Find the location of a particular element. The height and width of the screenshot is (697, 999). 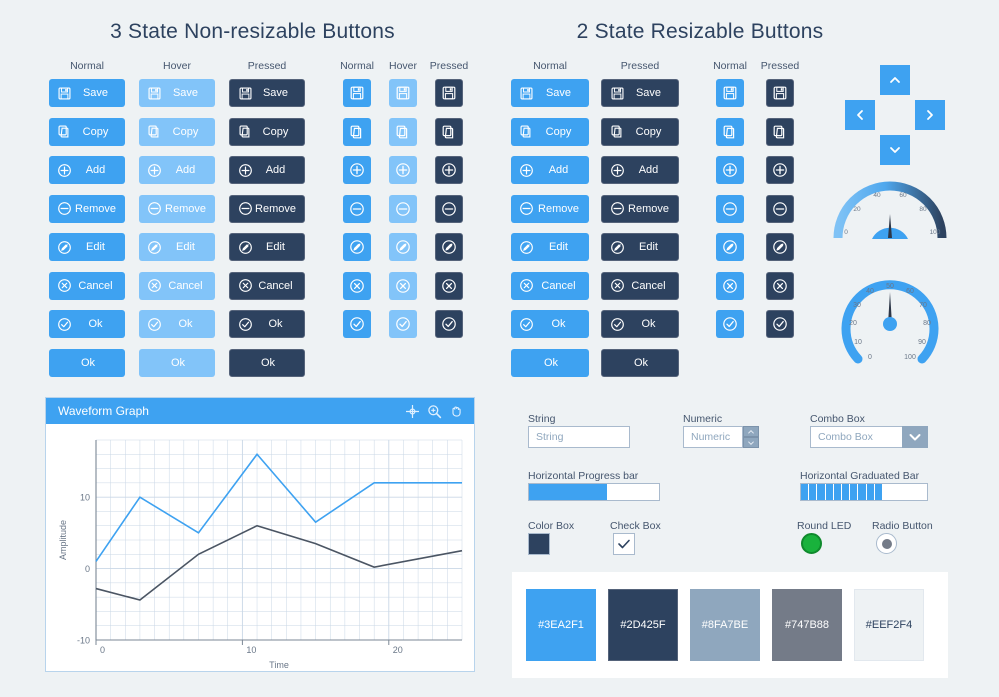

r-copy-icon-button-pressed is located at coordinates (780, 131).